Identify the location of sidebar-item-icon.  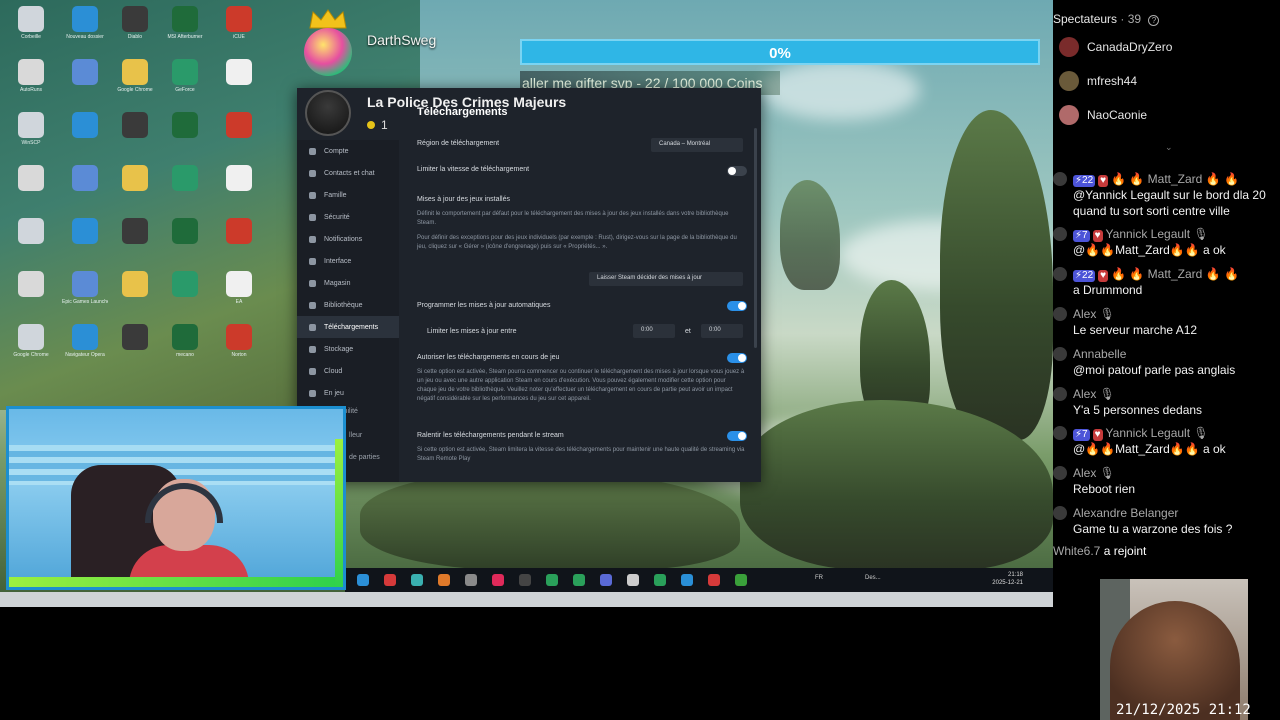
(312, 371).